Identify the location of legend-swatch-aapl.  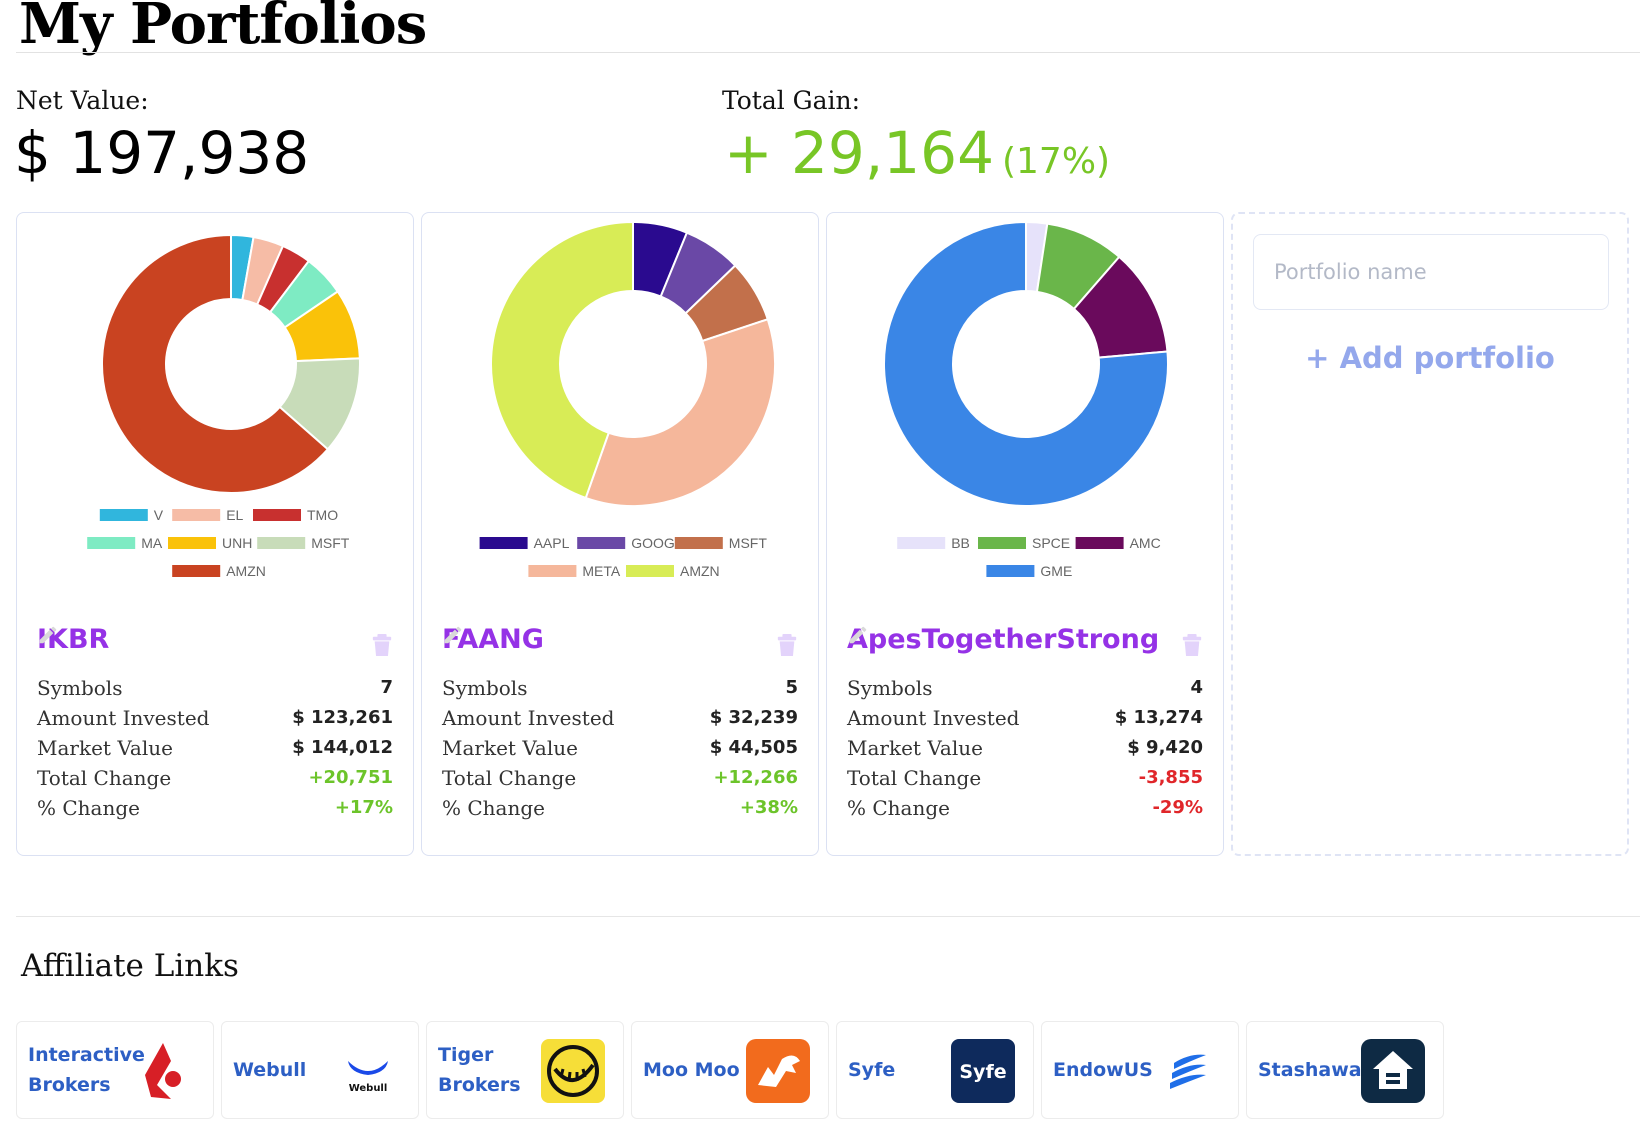
(503, 543).